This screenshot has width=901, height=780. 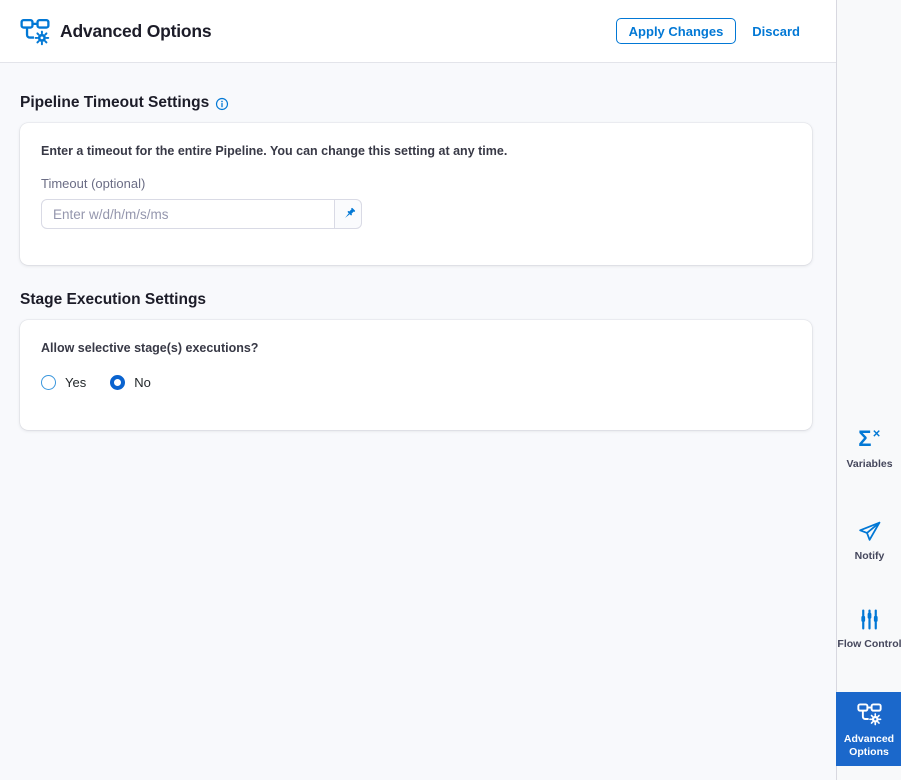 I want to click on sidebar-item-advanced-options: Advanced Options, so click(x=868, y=729).